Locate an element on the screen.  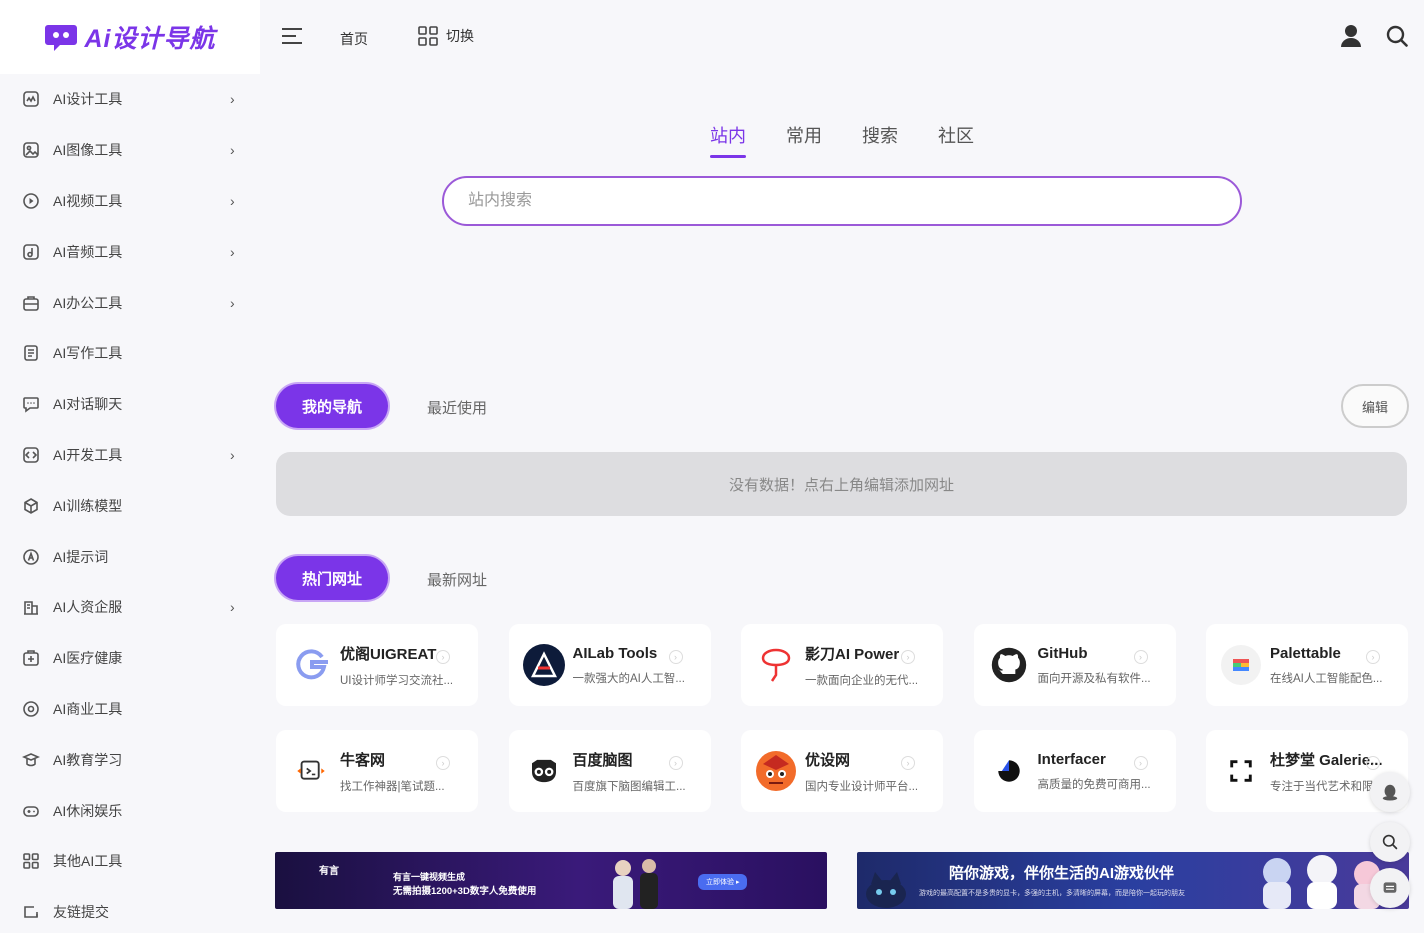
search-icon is located at coordinates (1397, 36).